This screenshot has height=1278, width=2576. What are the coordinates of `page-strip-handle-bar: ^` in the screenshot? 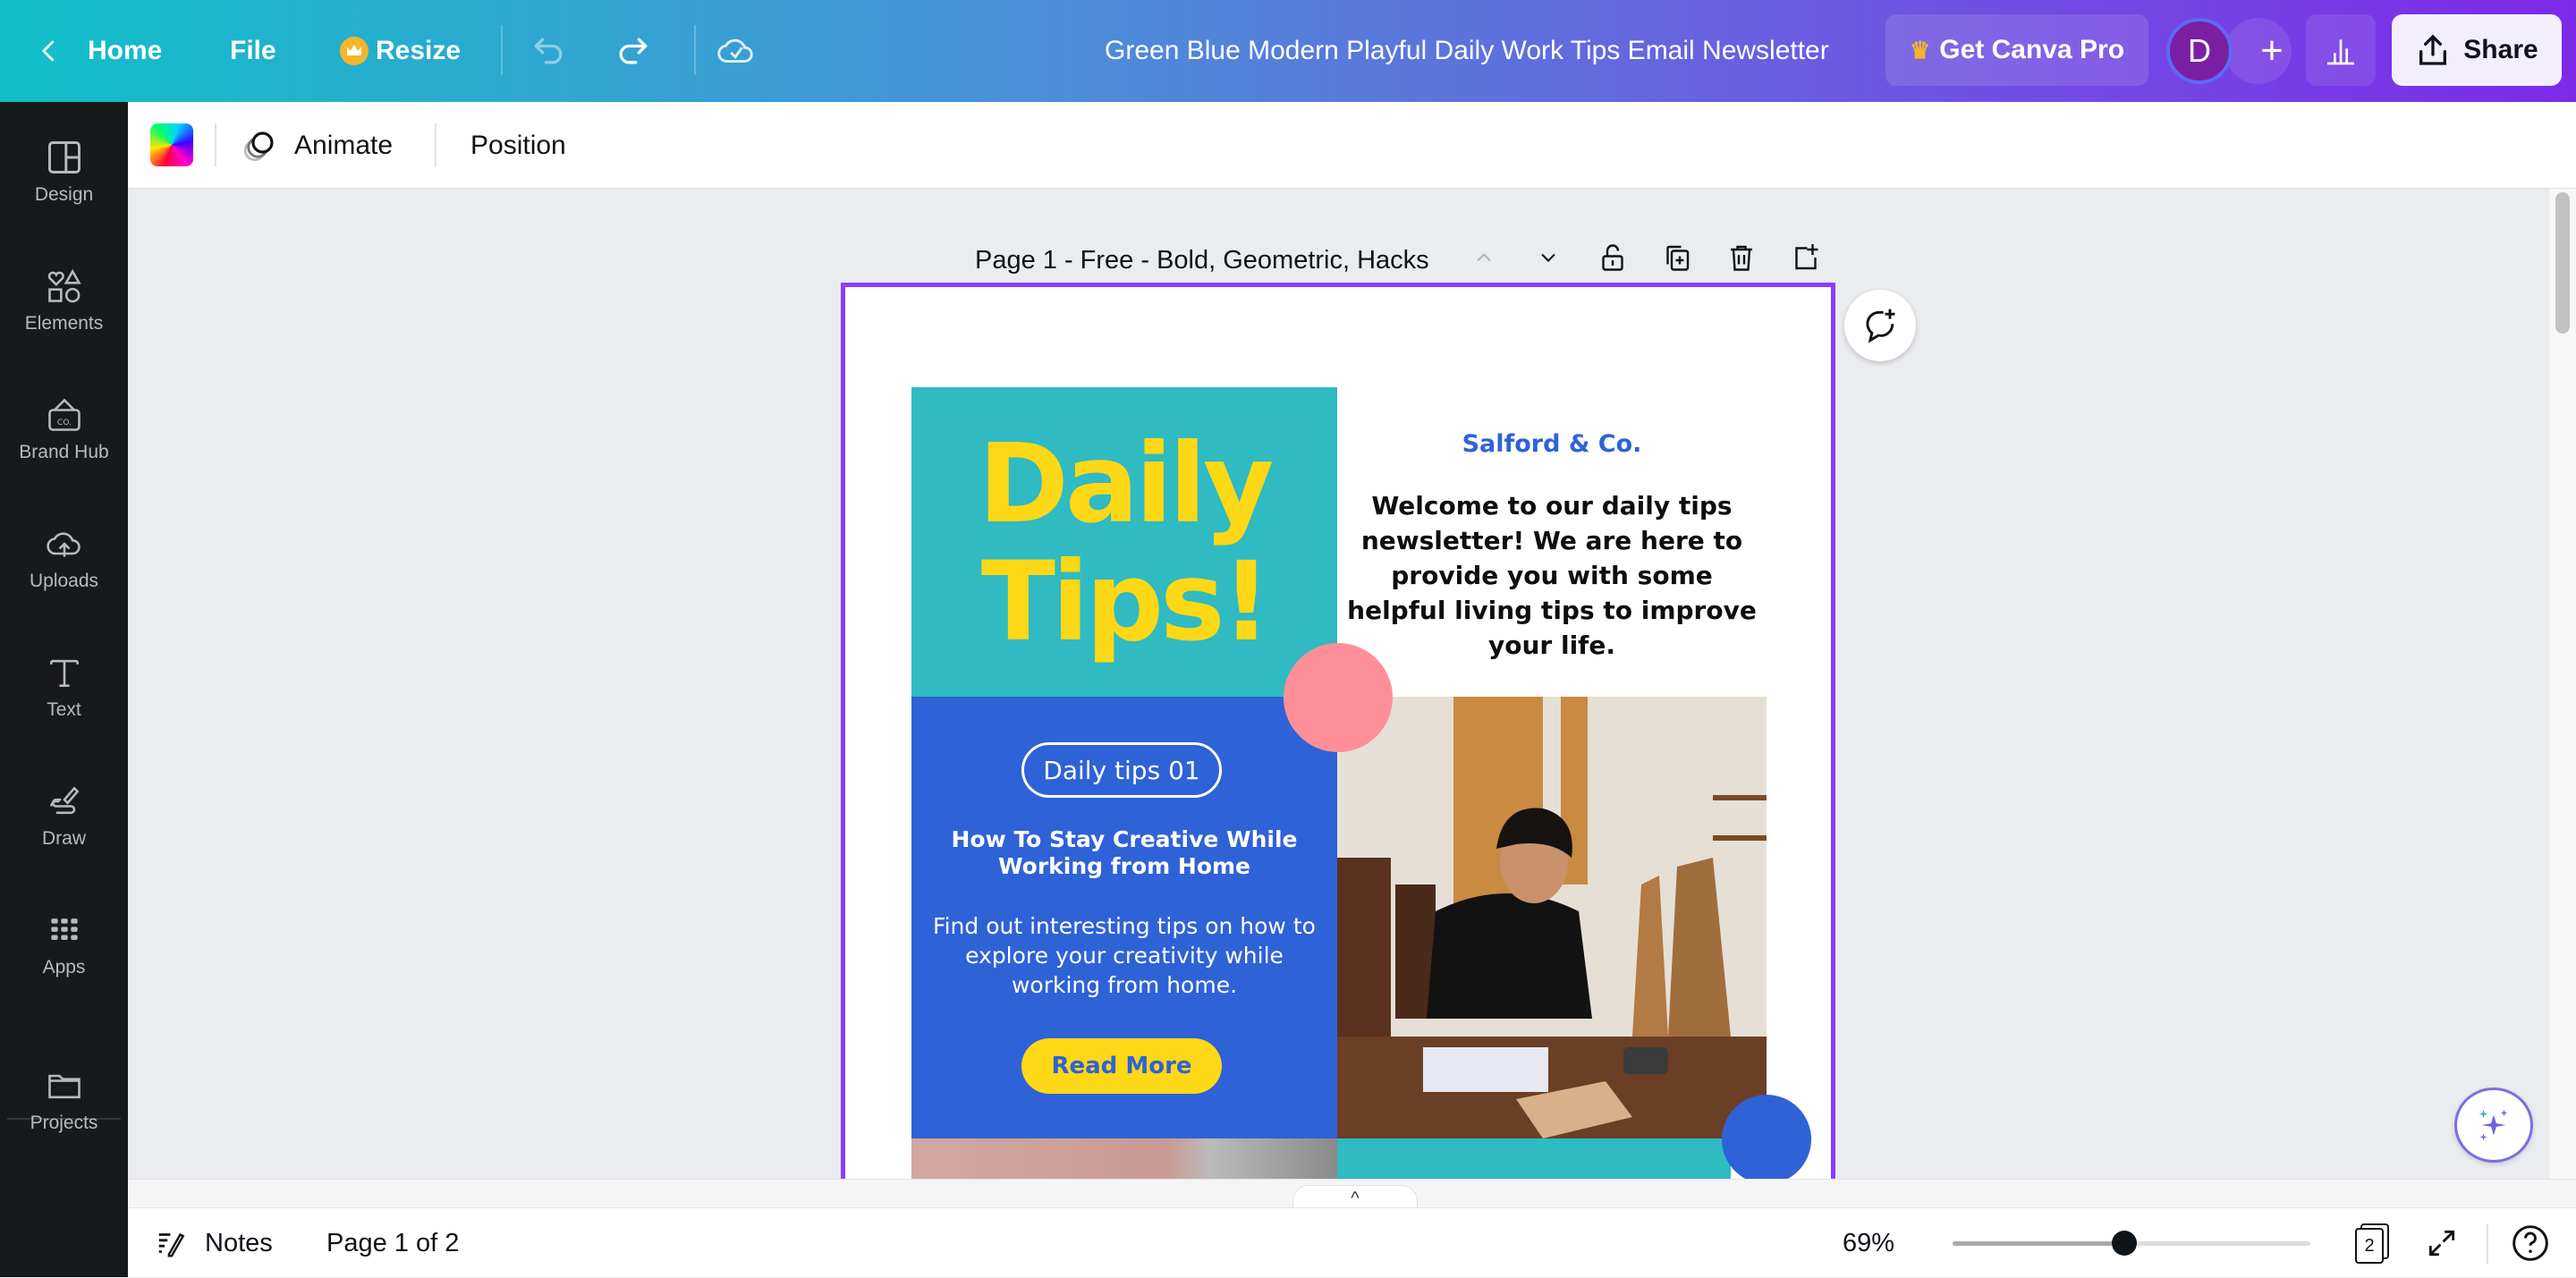 It's located at (1352, 1195).